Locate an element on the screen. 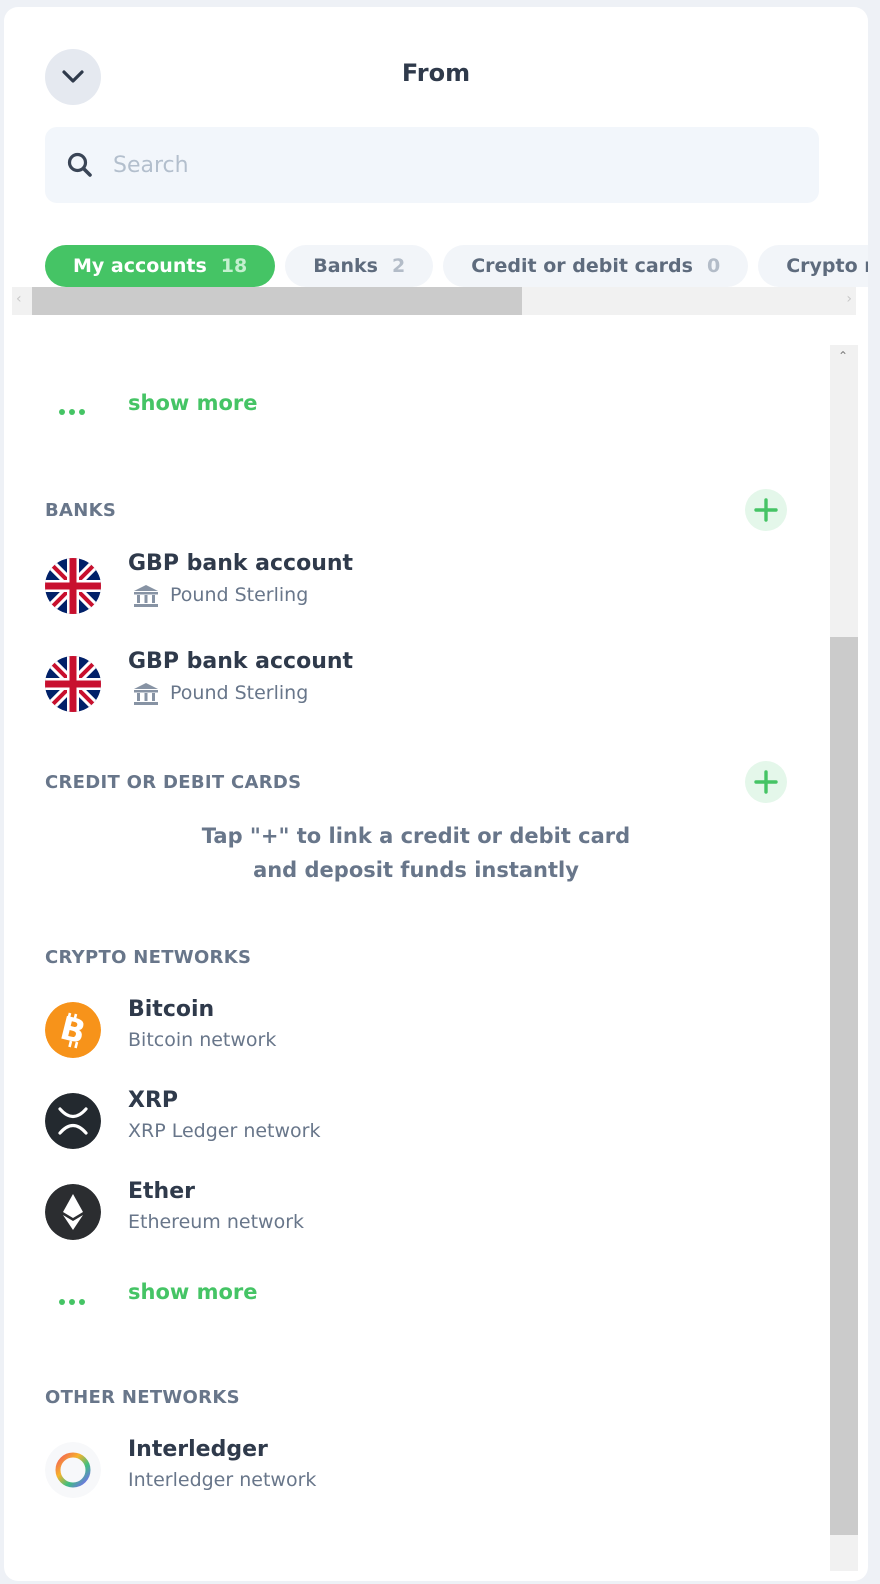 The image size is (880, 1584). search-icon is located at coordinates (79, 164).